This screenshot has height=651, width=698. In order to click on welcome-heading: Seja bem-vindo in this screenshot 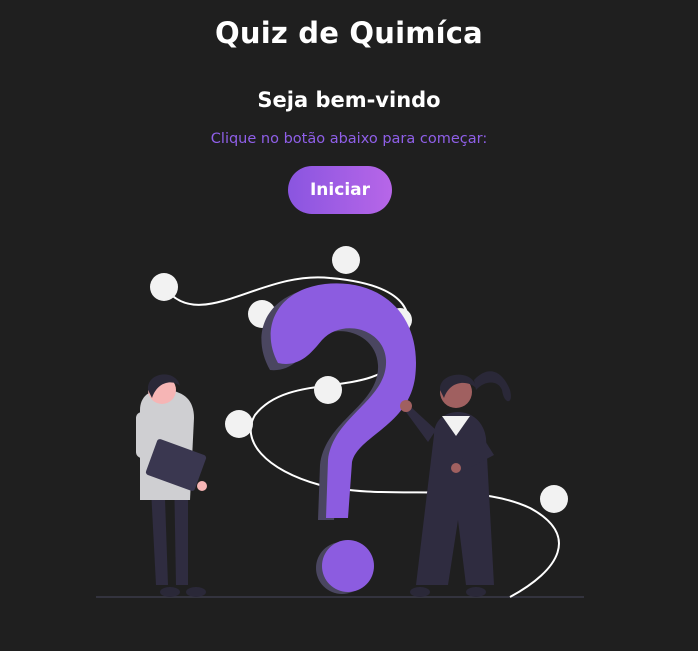, I will do `click(349, 100)`.